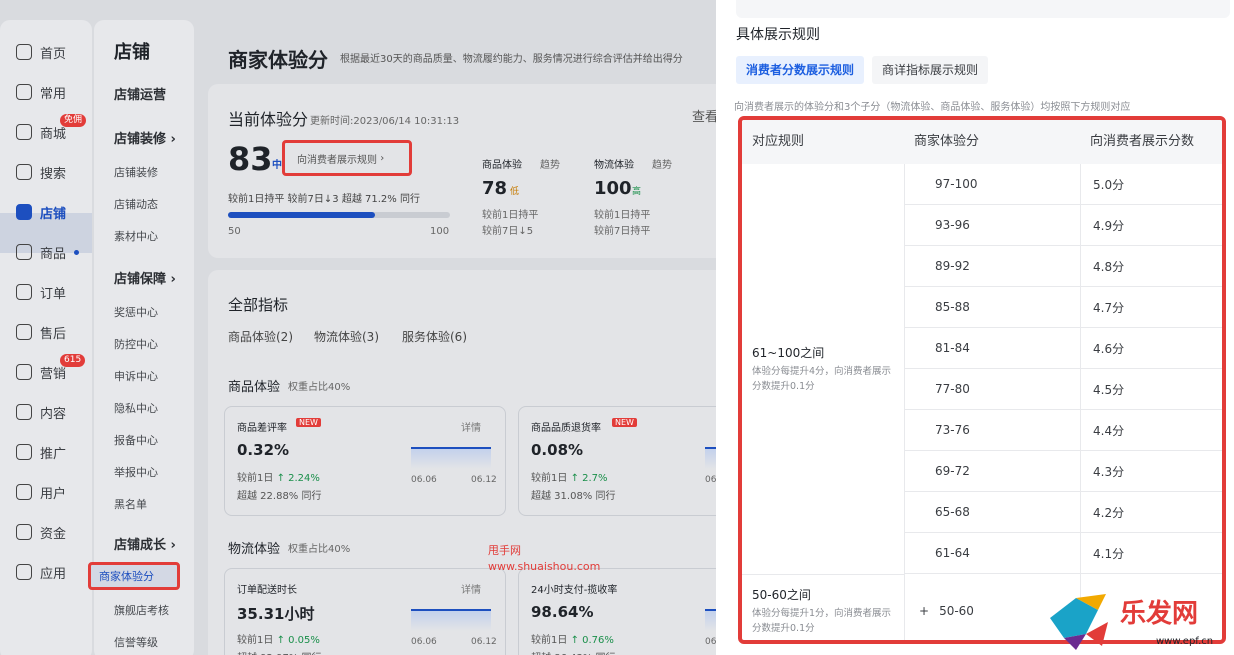 This screenshot has width=1234, height=655. Describe the element at coordinates (73, 360) in the screenshot. I see `nav-badge: 615` at that location.